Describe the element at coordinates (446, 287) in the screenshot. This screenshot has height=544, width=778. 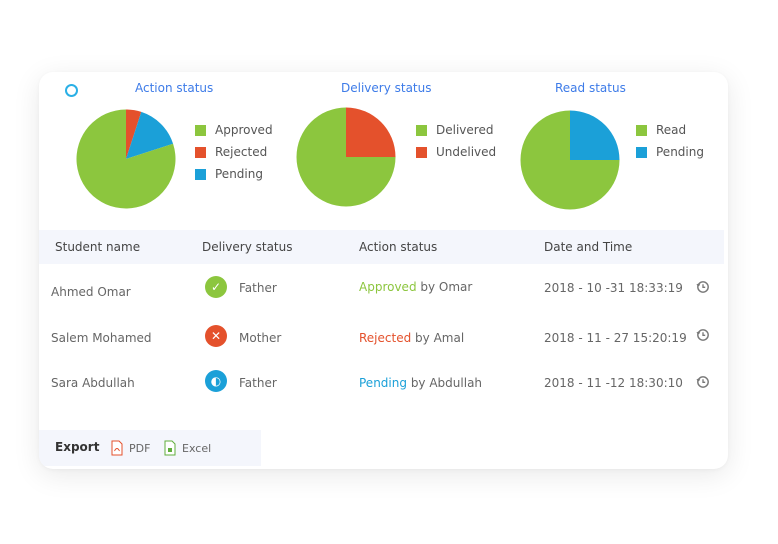
I see `action-by: by Omar` at that location.